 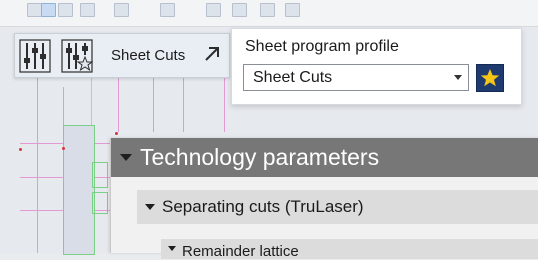 I want to click on profile-selected-value: Sheet Cuts, so click(x=293, y=77).